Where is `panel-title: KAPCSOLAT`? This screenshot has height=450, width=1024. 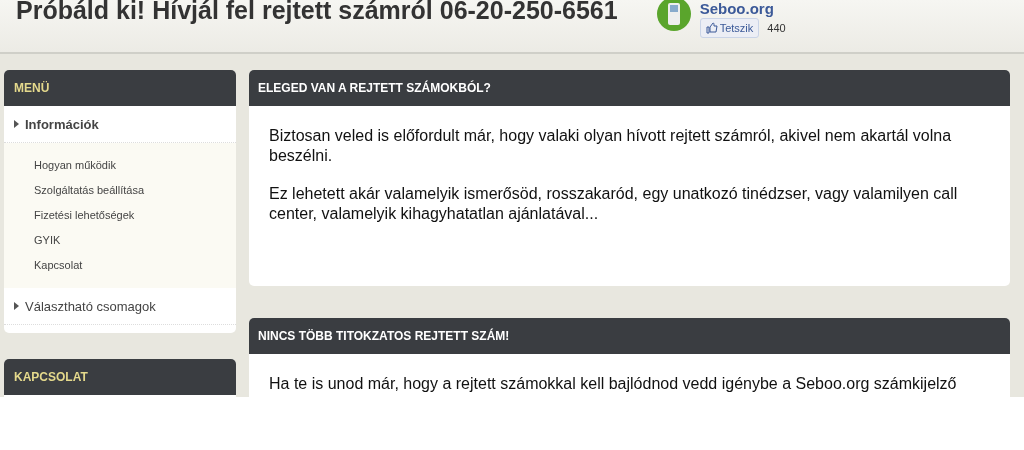
panel-title: KAPCSOLAT is located at coordinates (120, 377).